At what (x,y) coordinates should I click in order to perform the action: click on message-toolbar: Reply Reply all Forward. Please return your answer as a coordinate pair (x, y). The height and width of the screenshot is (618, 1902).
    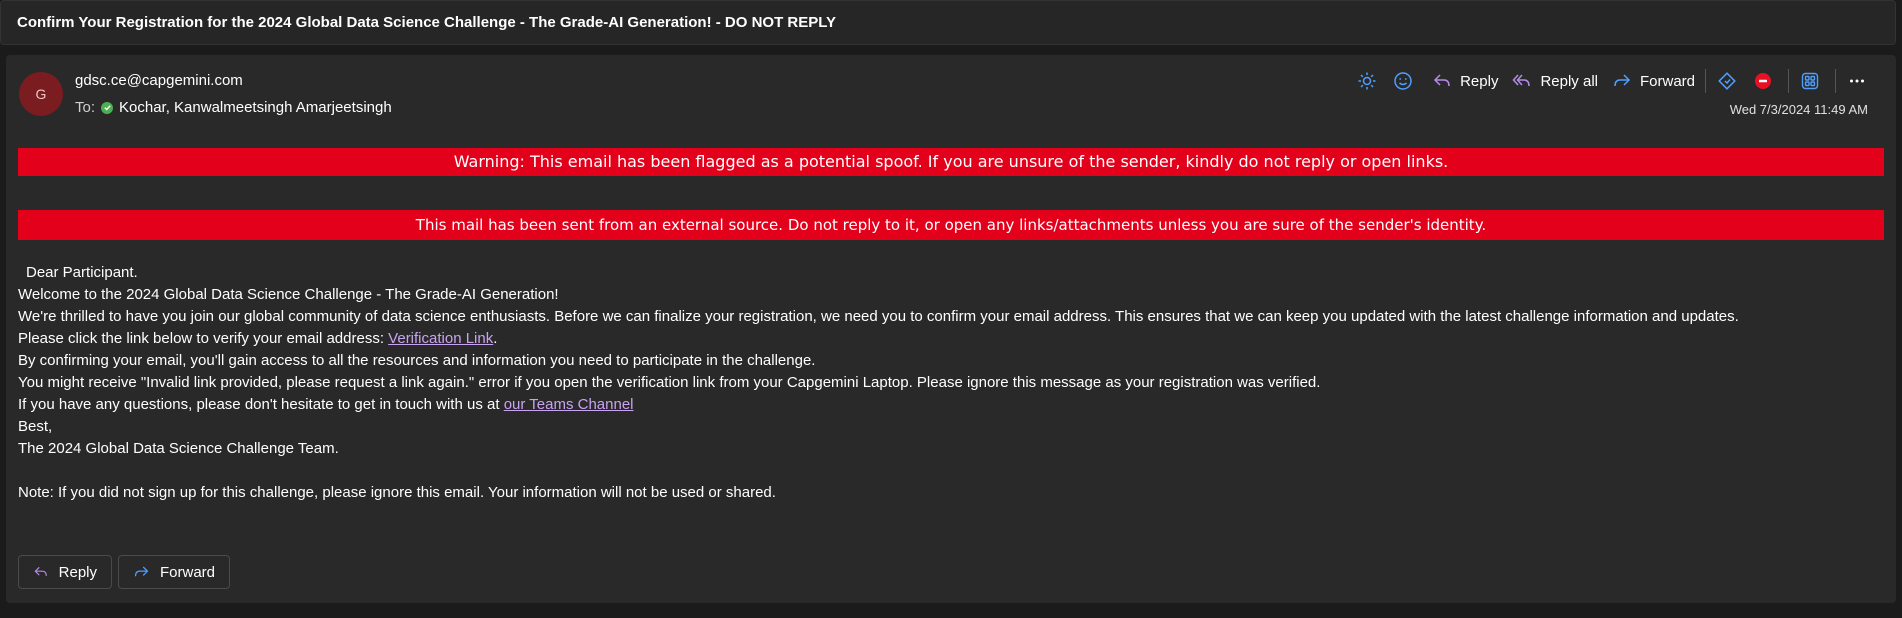
    Looking at the image, I should click on (1609, 81).